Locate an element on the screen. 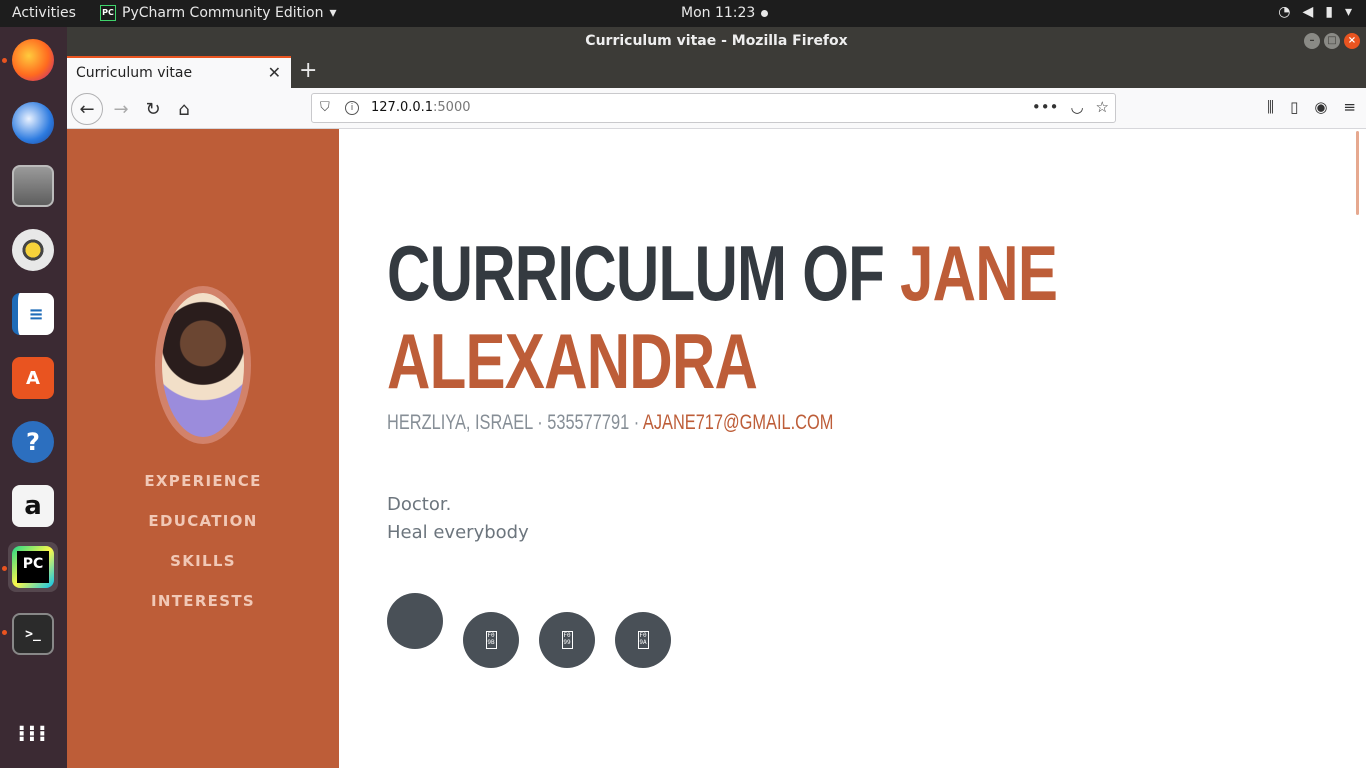  pycharm-label: PC is located at coordinates (33, 567).